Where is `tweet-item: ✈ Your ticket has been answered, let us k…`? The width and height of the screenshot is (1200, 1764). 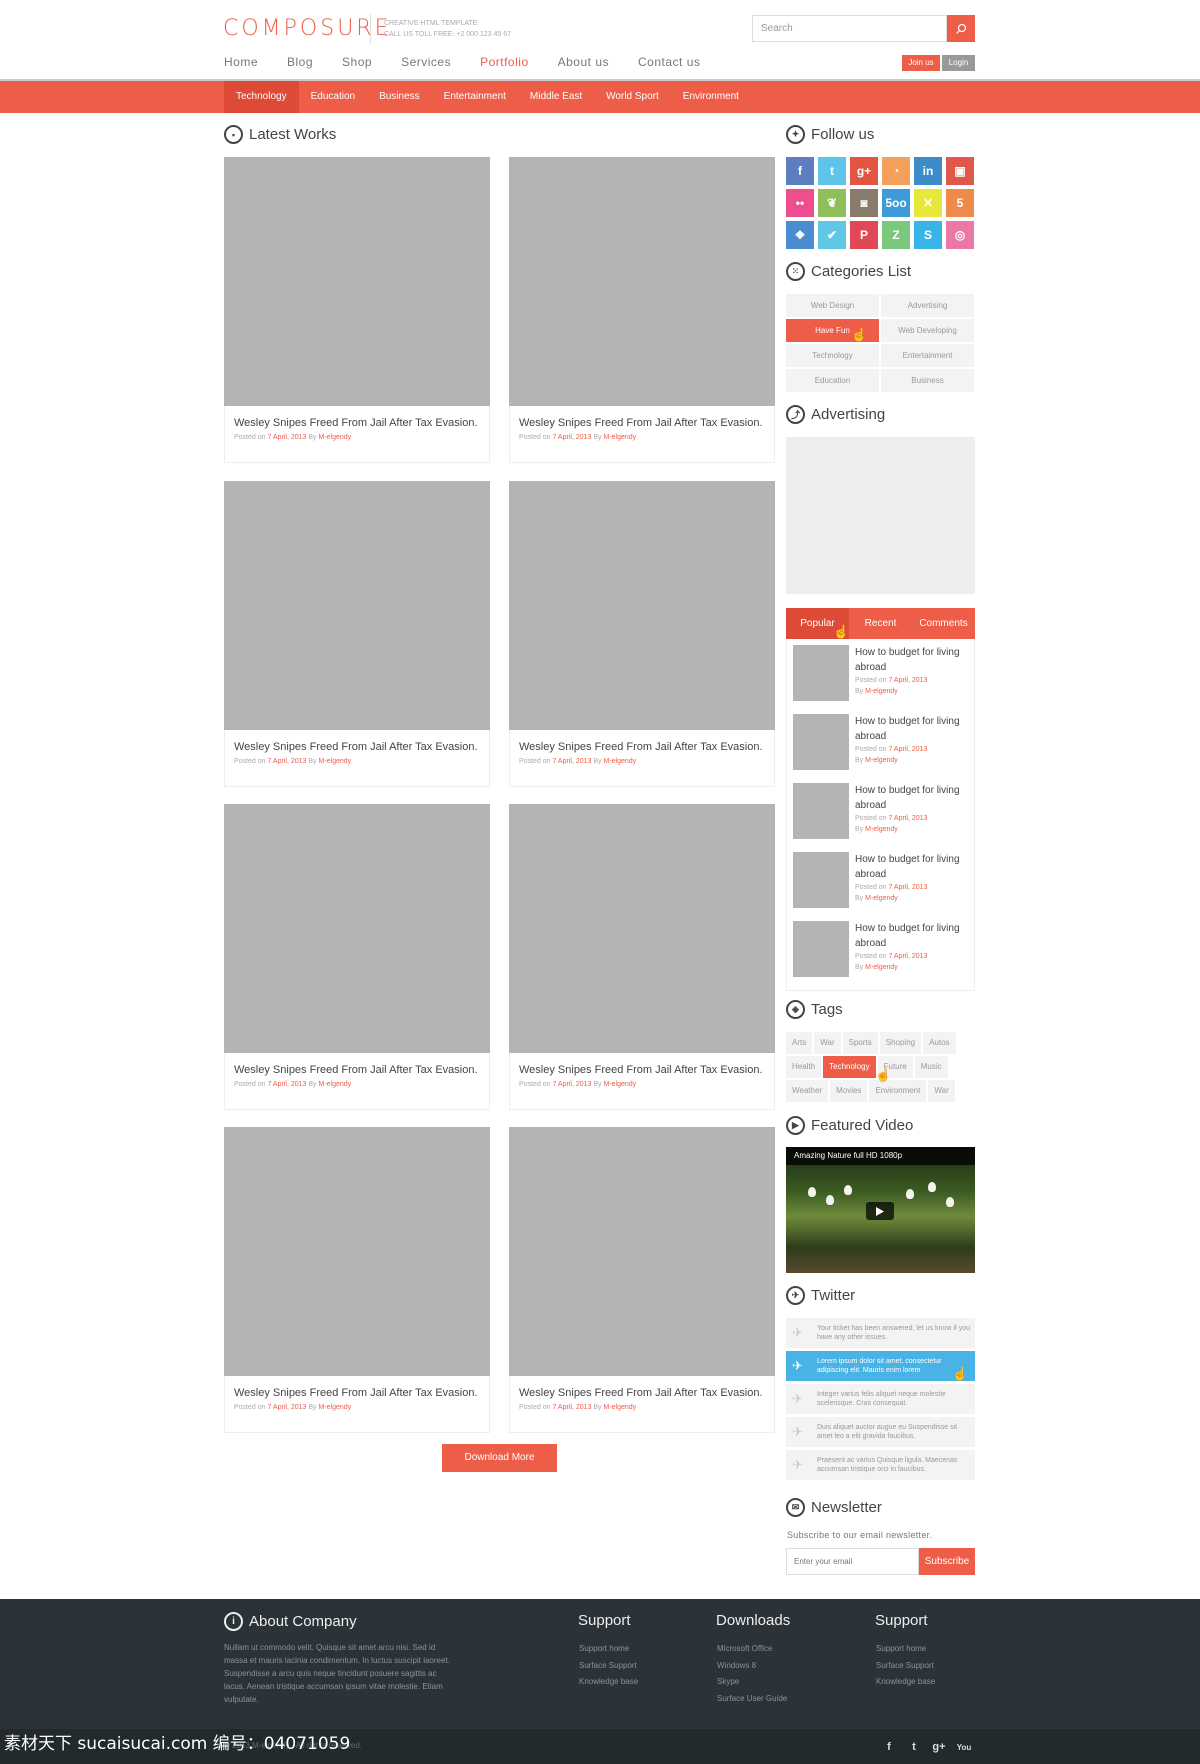 tweet-item: ✈ Your ticket has been answered, let us k… is located at coordinates (880, 1333).